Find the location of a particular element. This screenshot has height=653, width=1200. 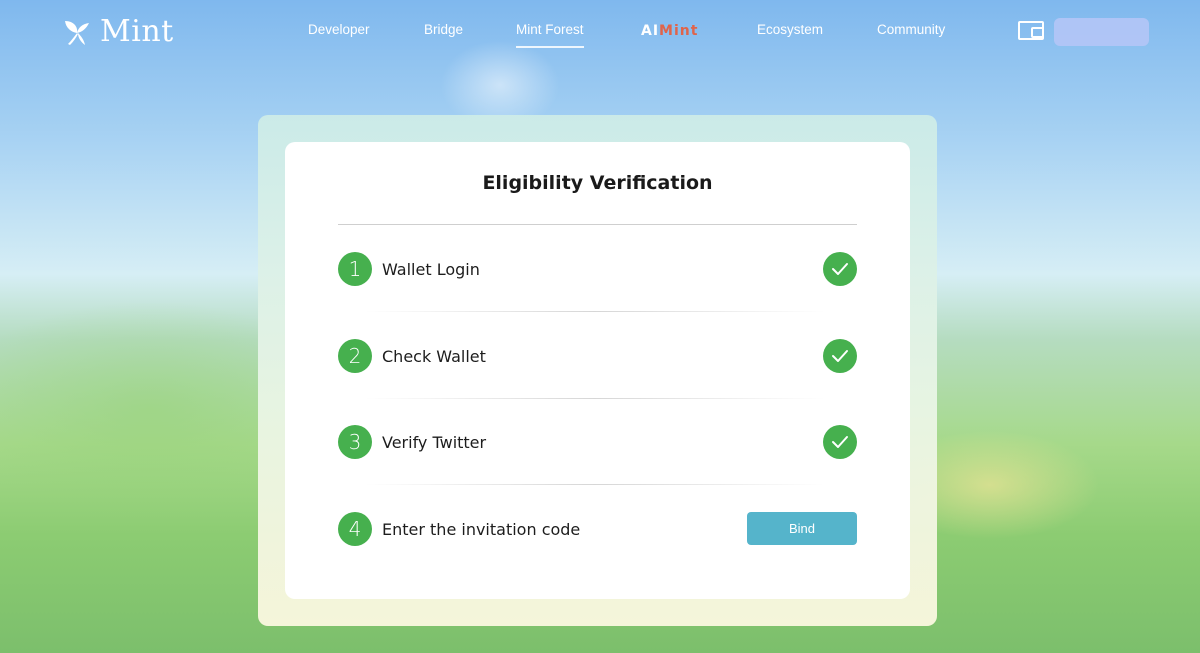

nav-item-developer: Developer is located at coordinates (339, 29).